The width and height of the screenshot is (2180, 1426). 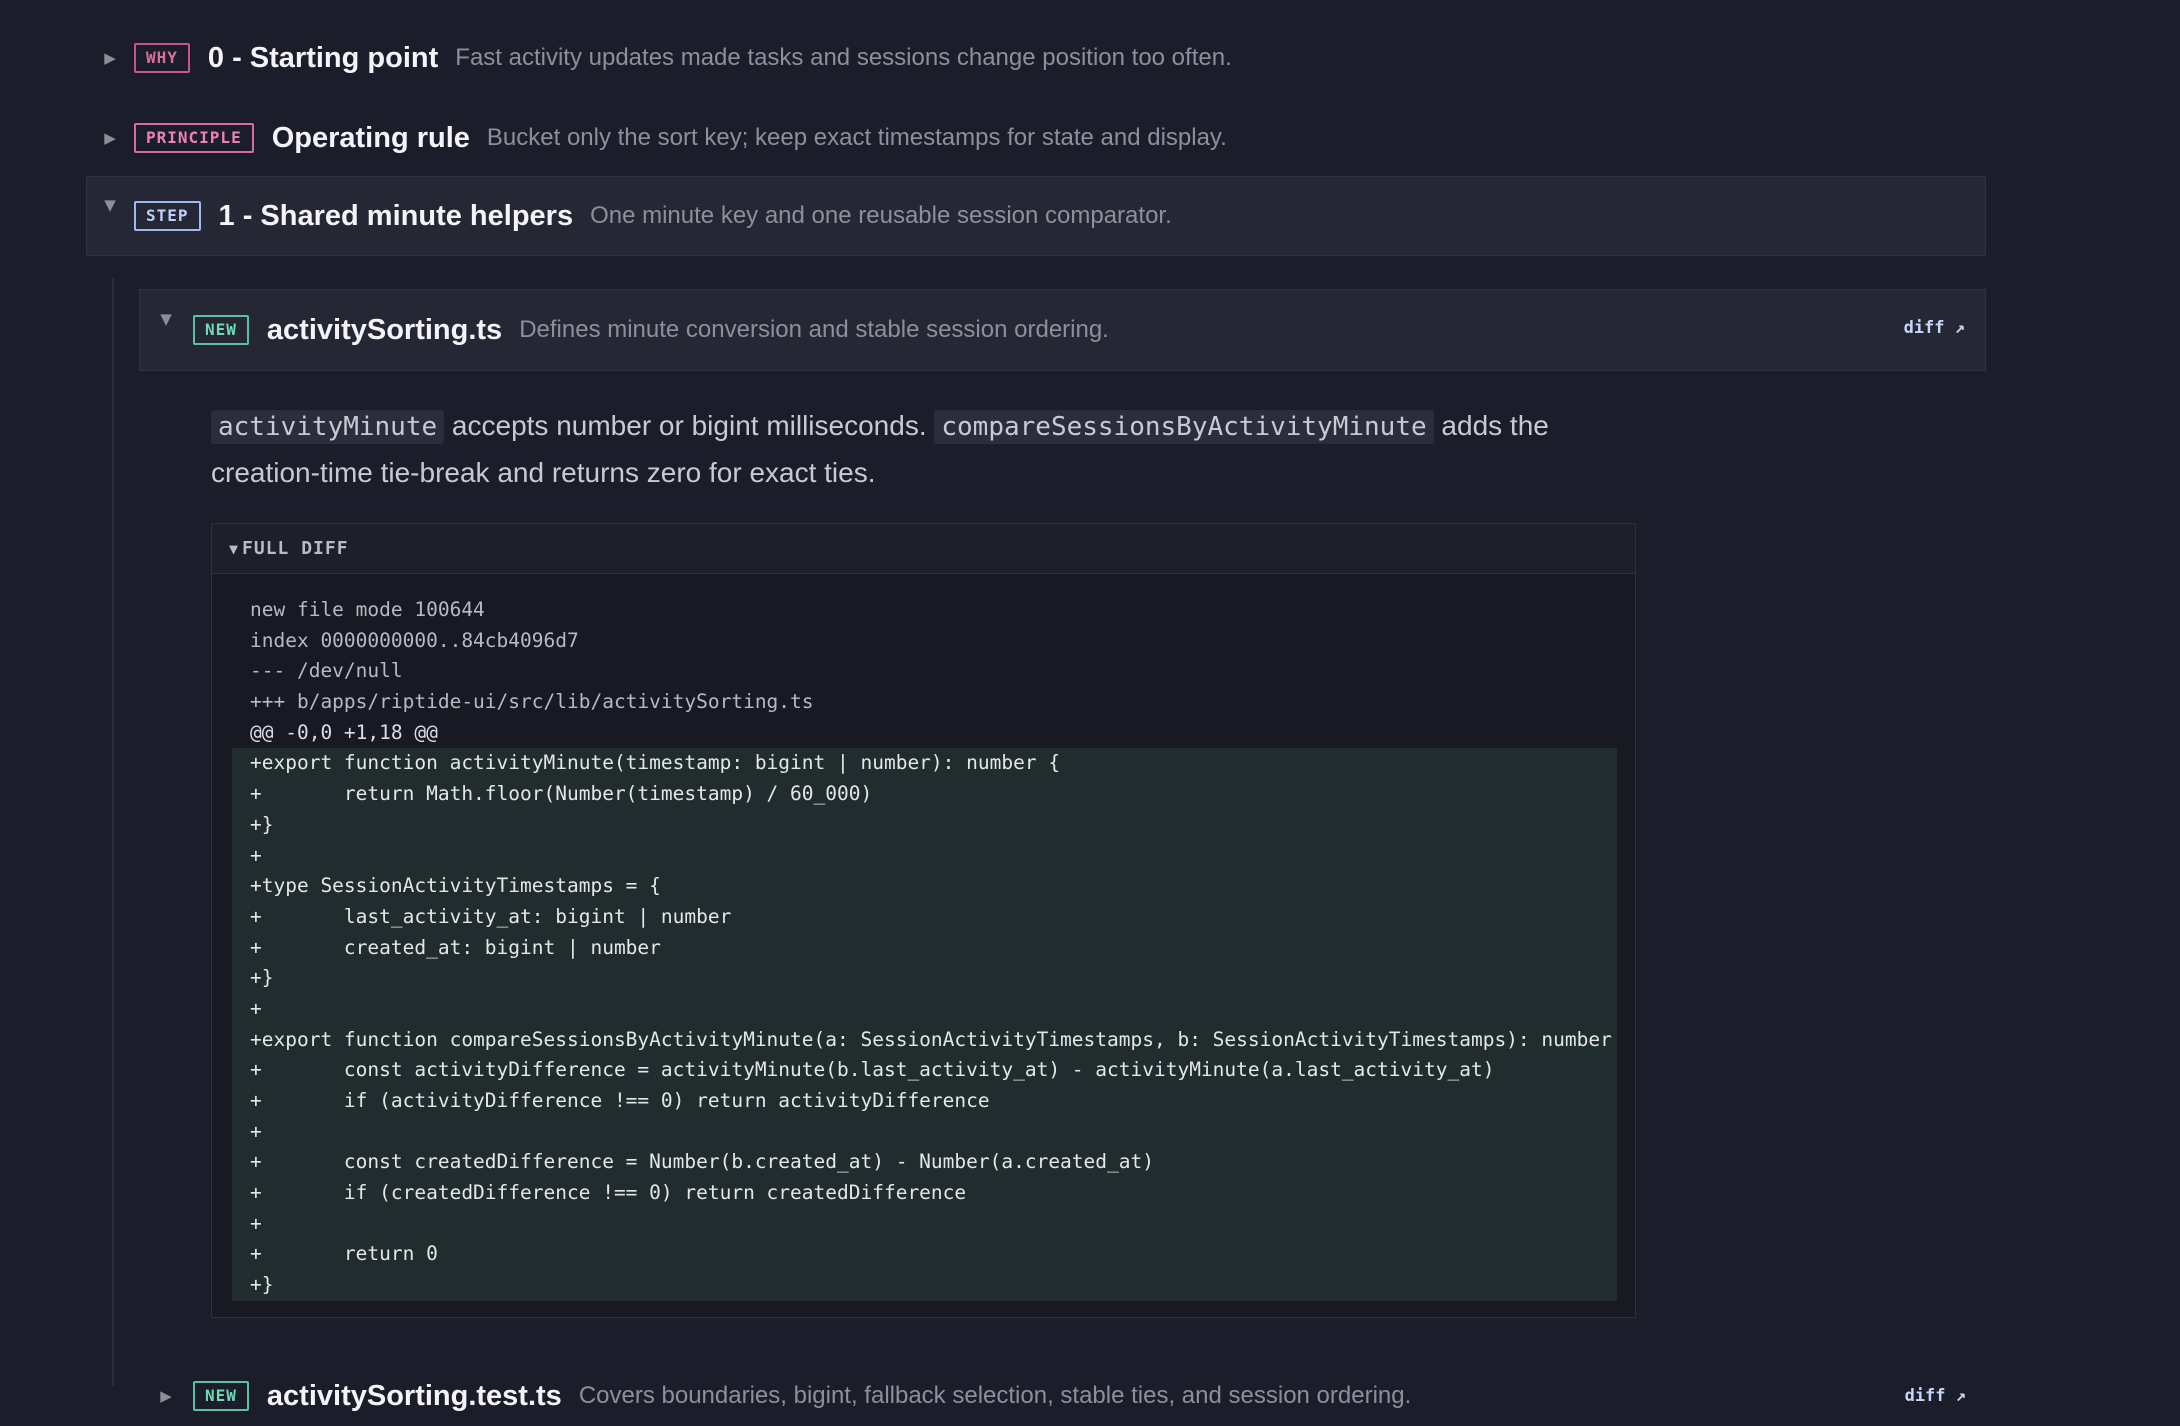 I want to click on full-diff-label: FULL DIFF, so click(x=295, y=548).